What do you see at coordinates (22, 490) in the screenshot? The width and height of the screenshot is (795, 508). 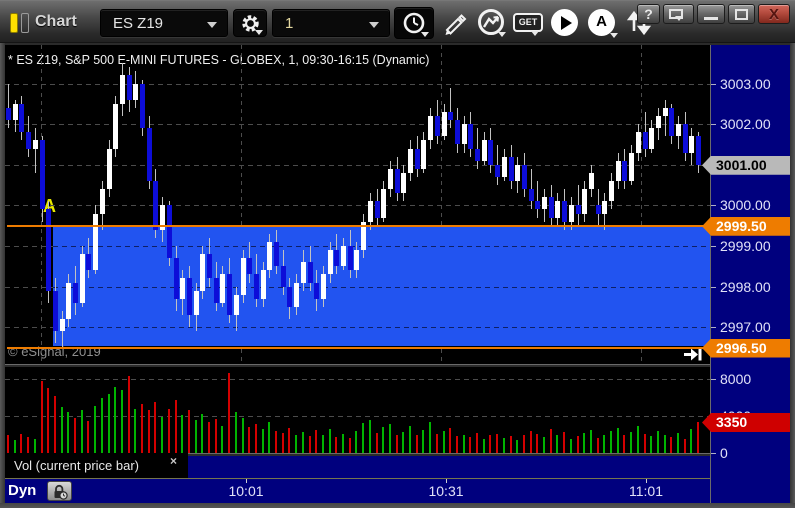 I see `dynamic-mode-label: Dyn` at bounding box center [22, 490].